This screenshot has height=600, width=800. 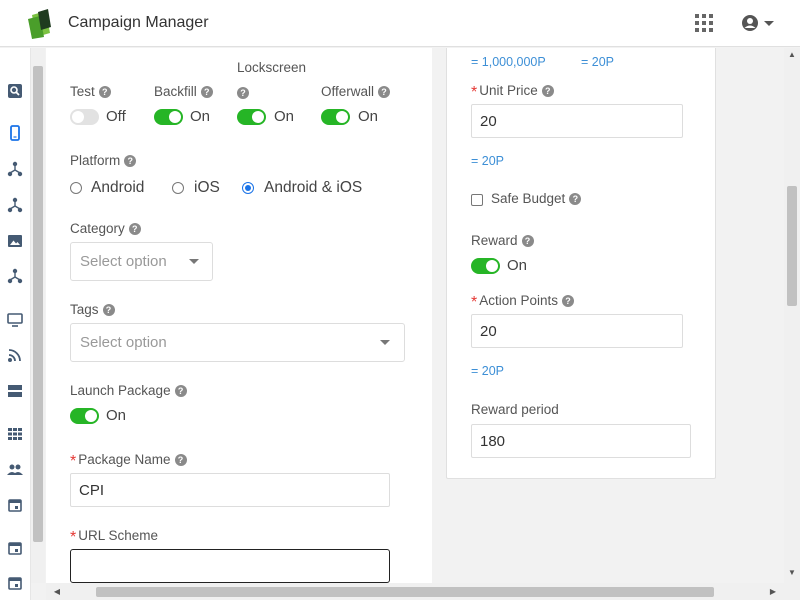 I want to click on horizontal-scrollbar: ◀ ▶, so click(x=415, y=591).